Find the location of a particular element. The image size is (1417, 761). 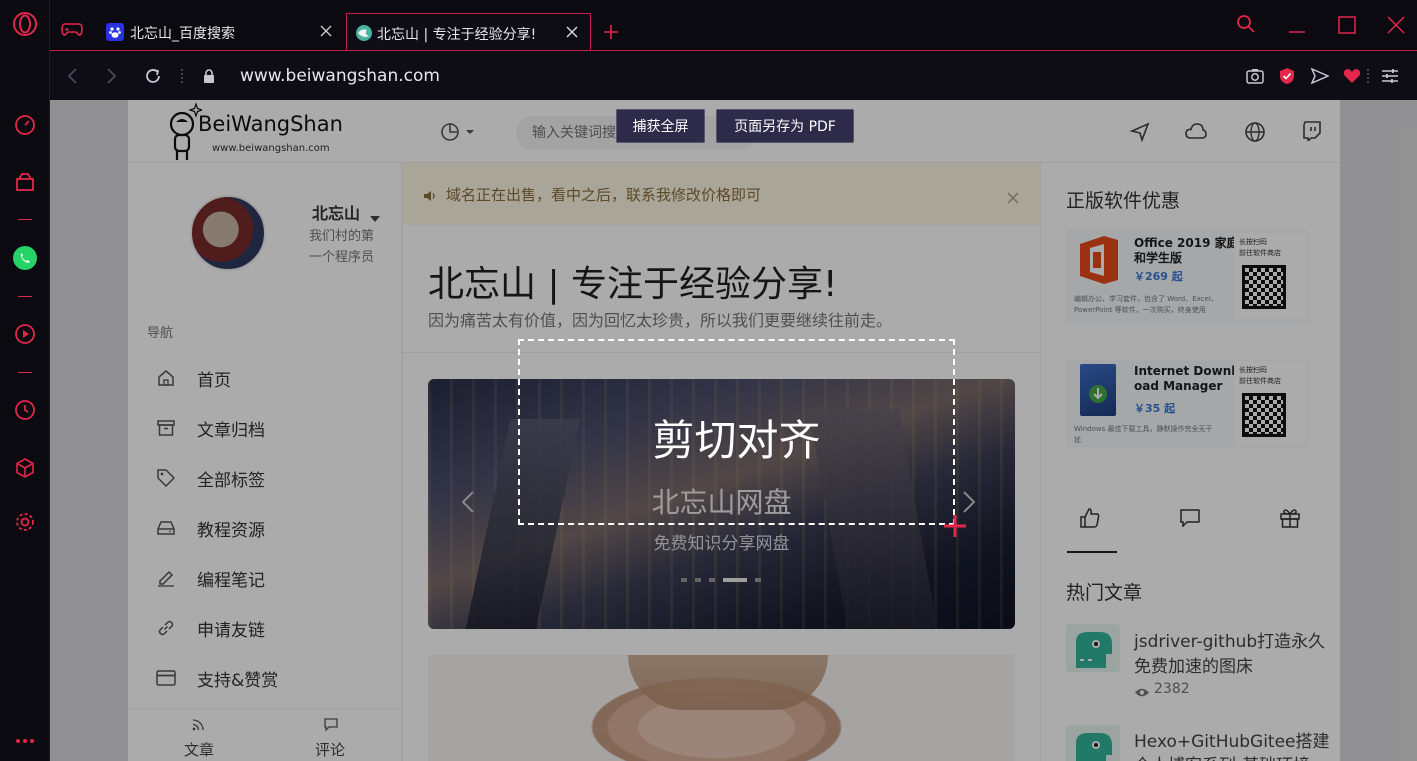

profile-desc-line2: 一个程序员 is located at coordinates (342, 257).